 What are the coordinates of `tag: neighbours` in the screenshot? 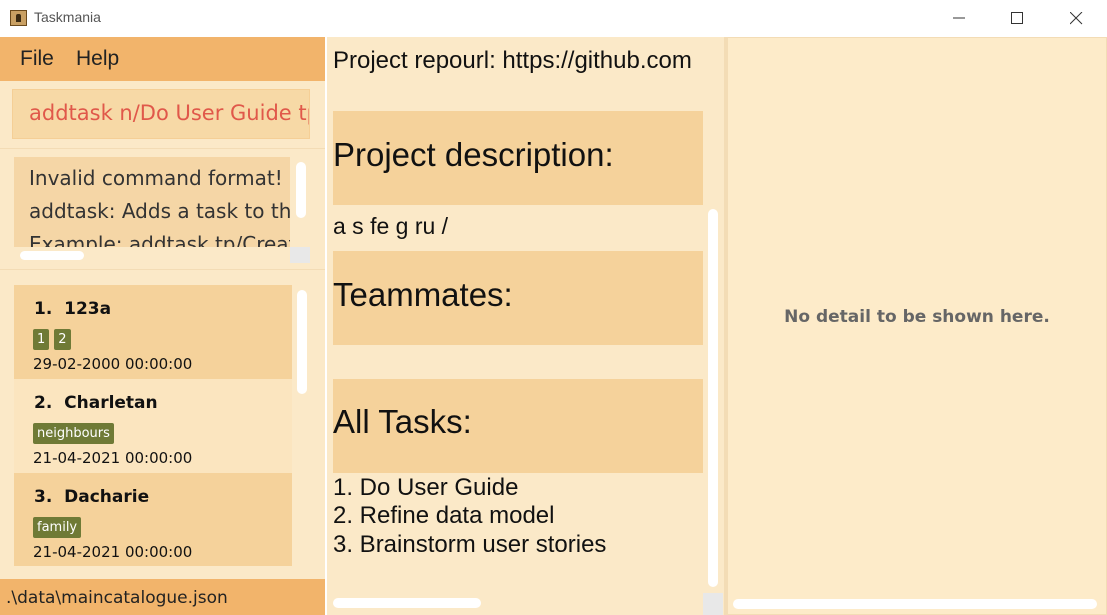 It's located at (73, 433).